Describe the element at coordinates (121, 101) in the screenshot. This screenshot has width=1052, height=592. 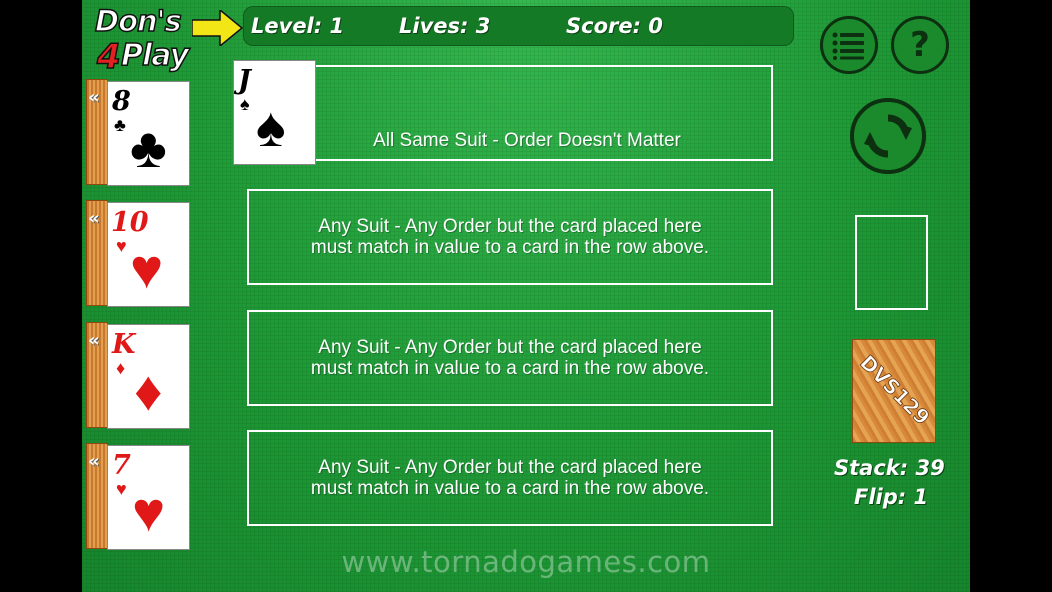
I see `card-rank: 8` at that location.